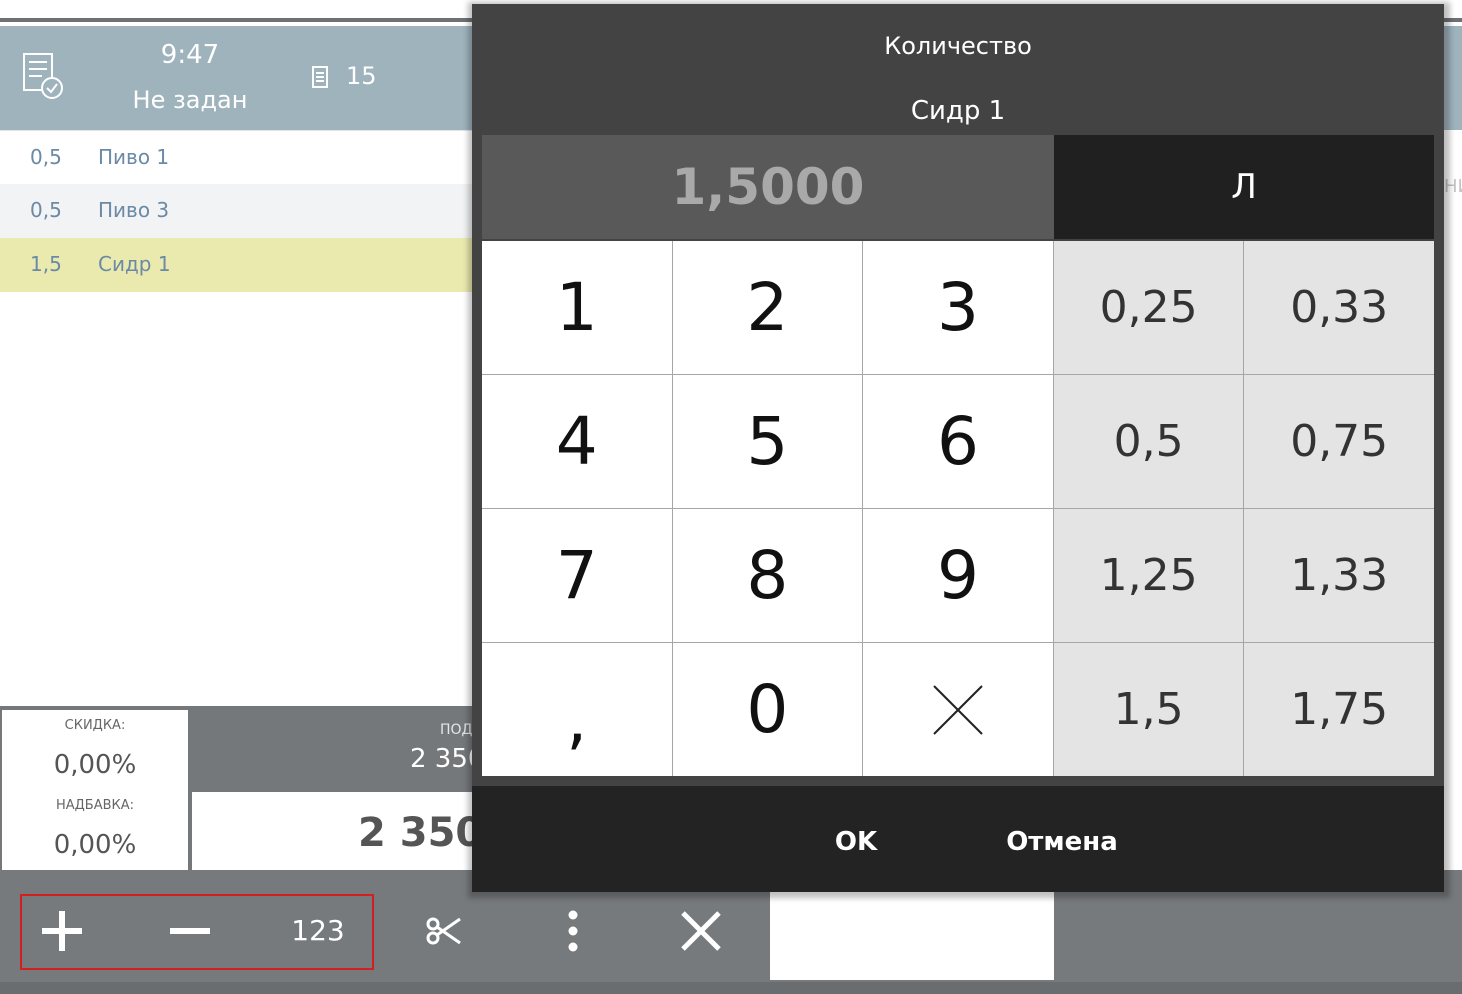 The height and width of the screenshot is (994, 1462). What do you see at coordinates (421, 833) in the screenshot?
I see `total-value: 2 350` at bounding box center [421, 833].